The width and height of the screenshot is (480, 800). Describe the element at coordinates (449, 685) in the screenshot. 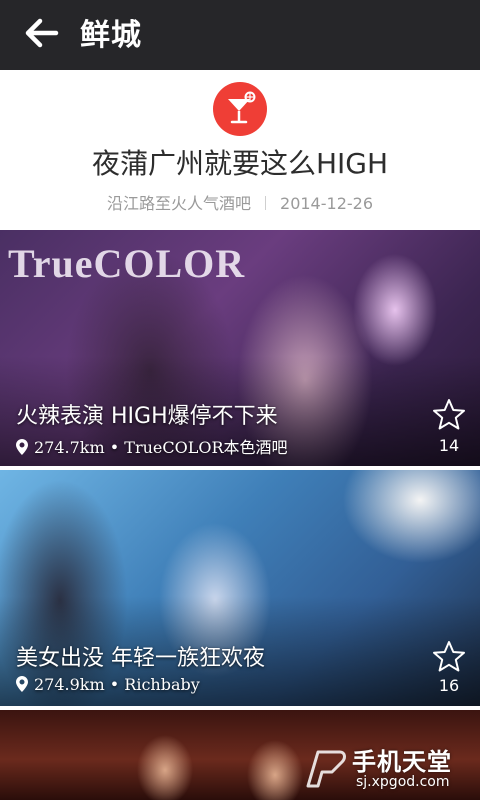

I see `favorite-count: 16` at that location.